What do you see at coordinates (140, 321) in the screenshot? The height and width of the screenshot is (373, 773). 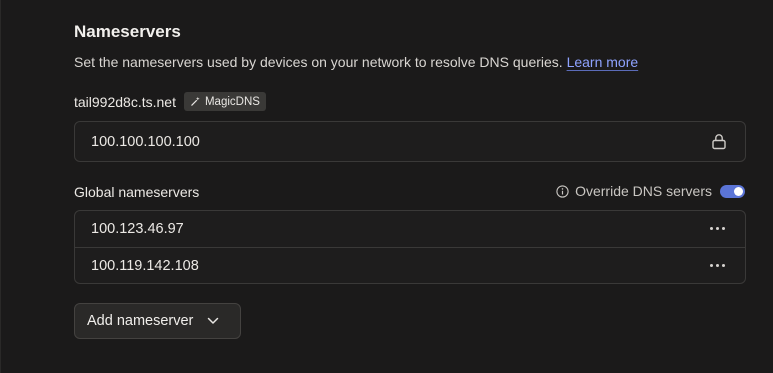 I see `add-nameserver-label: Add nameserver` at bounding box center [140, 321].